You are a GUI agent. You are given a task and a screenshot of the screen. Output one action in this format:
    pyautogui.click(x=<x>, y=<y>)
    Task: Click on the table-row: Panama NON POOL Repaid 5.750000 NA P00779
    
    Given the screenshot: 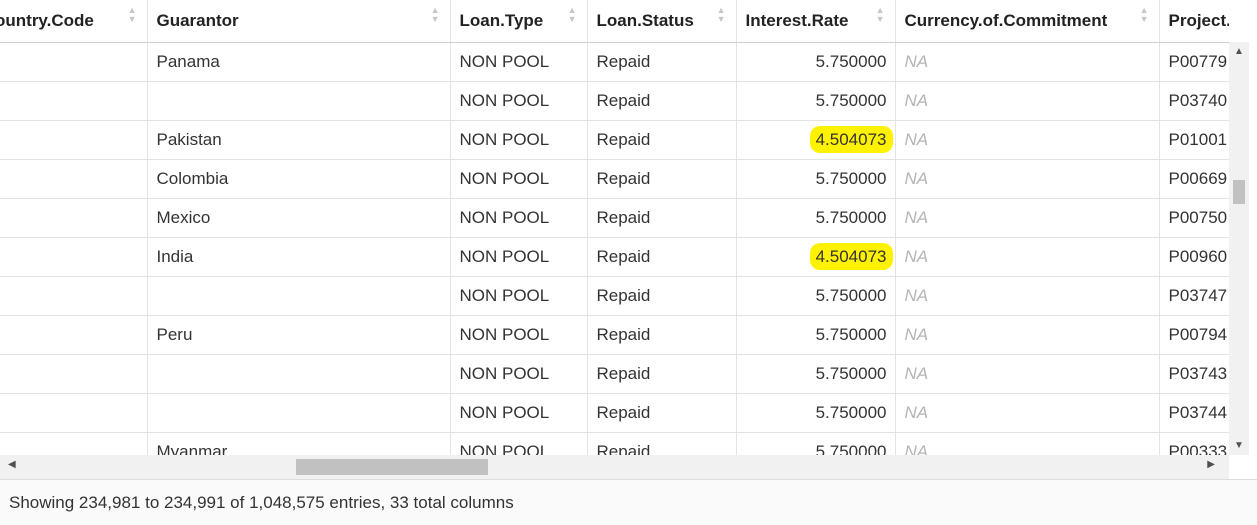 What is the action you would take?
    pyautogui.click(x=614, y=62)
    